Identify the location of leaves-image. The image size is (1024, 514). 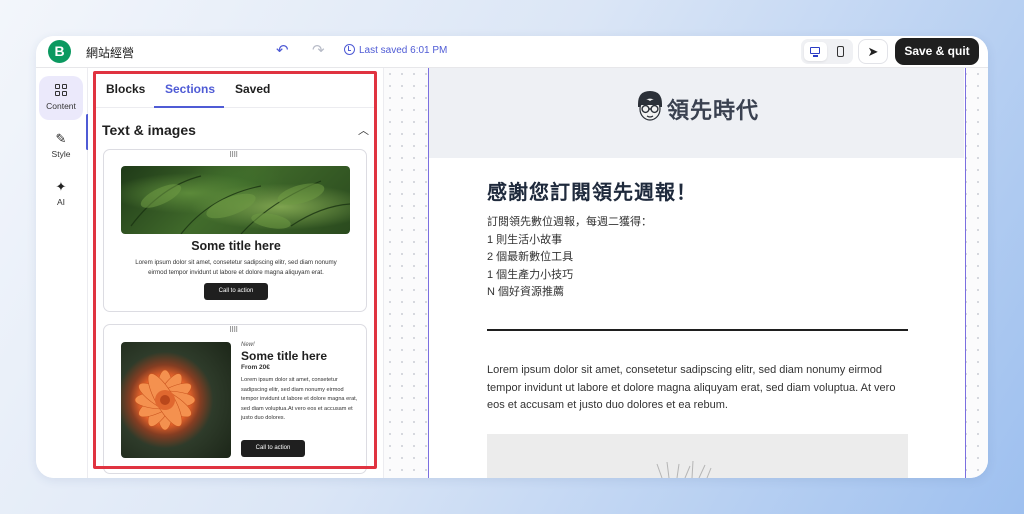
(235, 200).